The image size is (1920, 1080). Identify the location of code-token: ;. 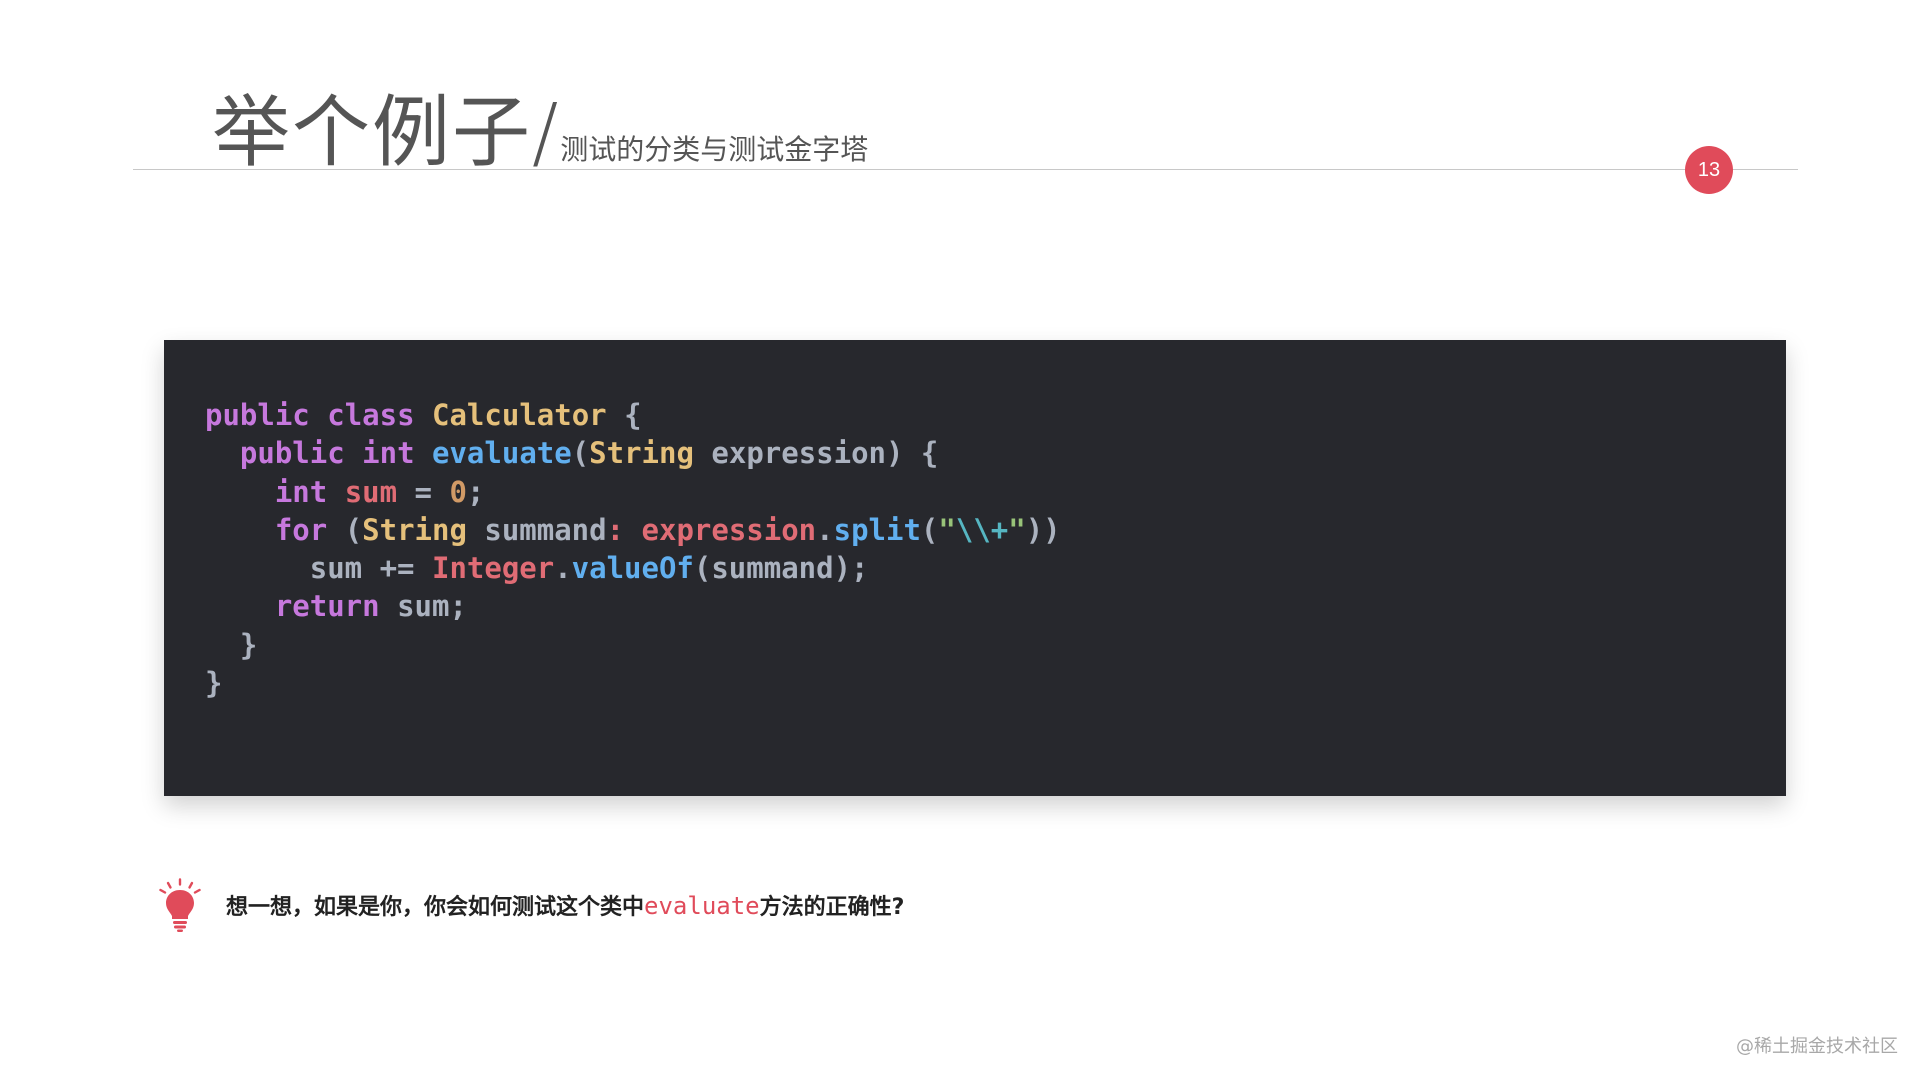
(475, 491).